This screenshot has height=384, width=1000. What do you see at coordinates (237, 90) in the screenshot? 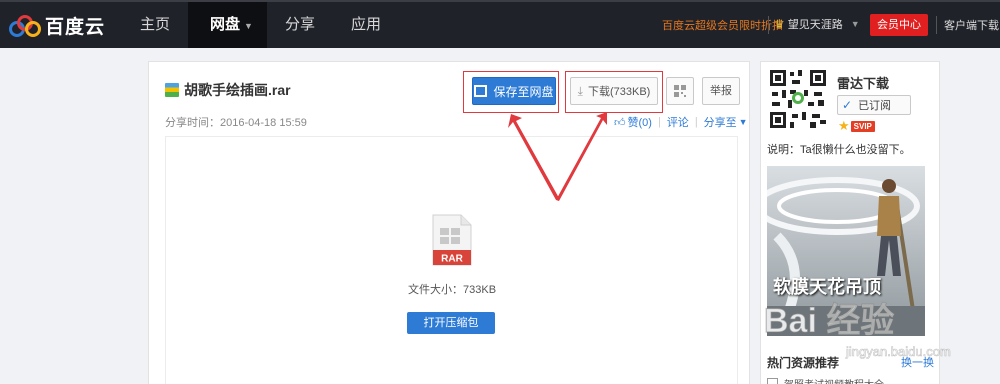
I see `file-name: 胡歌手绘插画.rar` at bounding box center [237, 90].